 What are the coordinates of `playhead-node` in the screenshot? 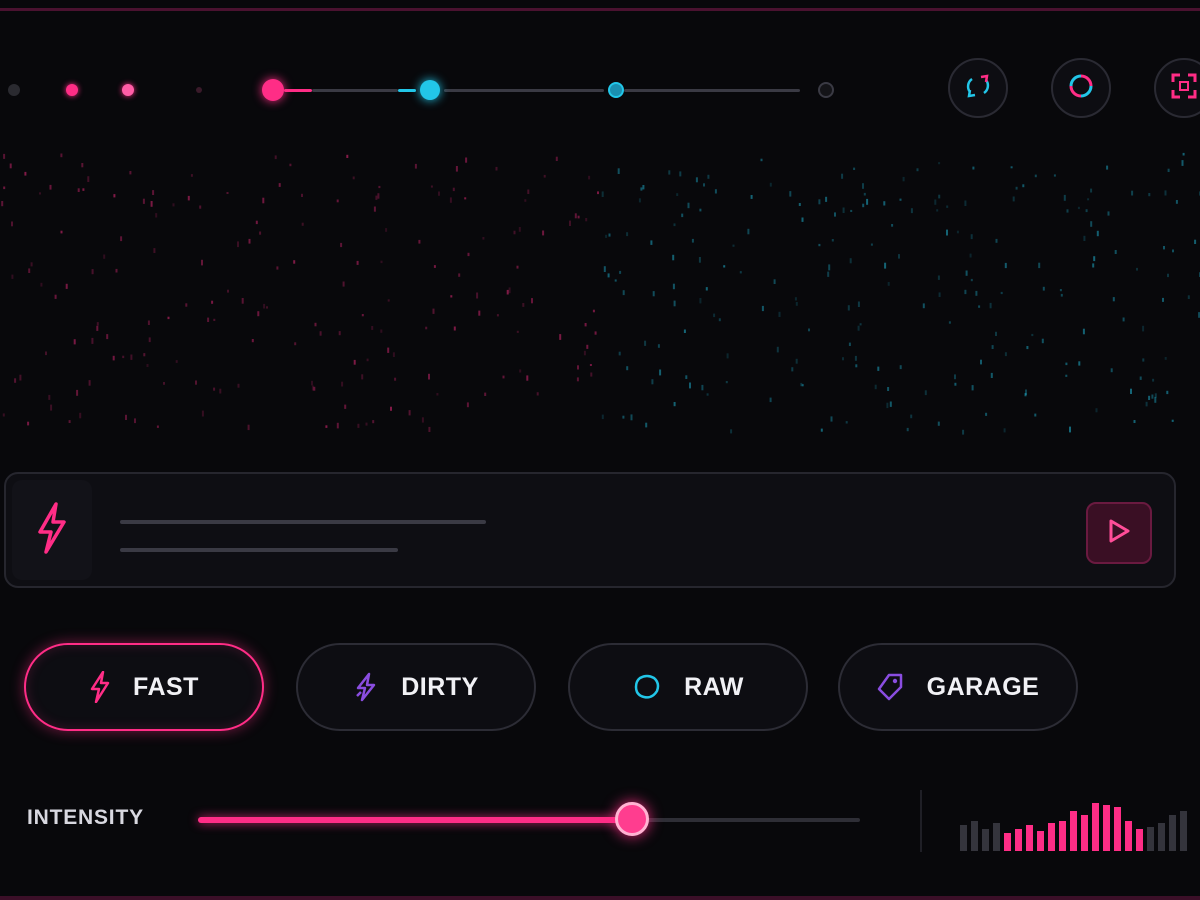 It's located at (273, 90).